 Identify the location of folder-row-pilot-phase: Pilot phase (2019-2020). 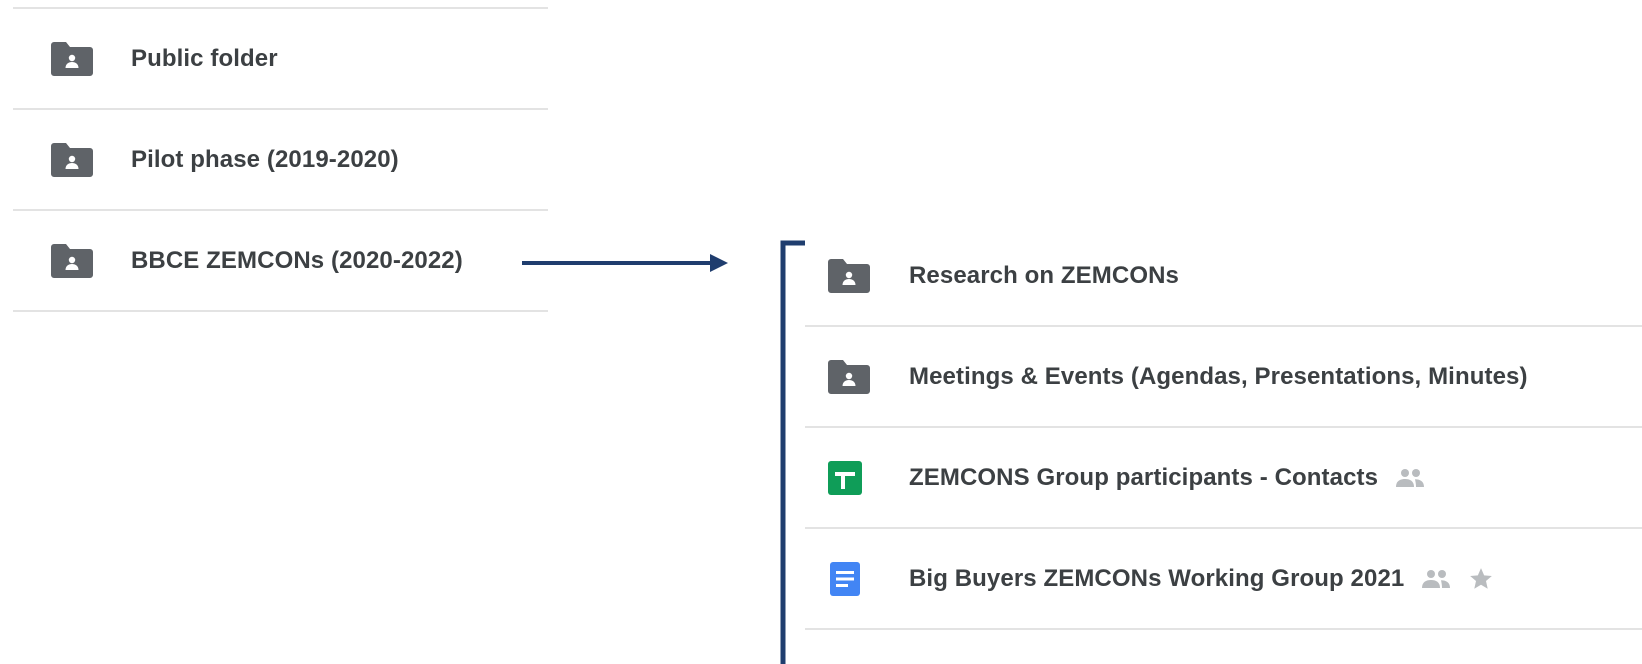
(280, 160).